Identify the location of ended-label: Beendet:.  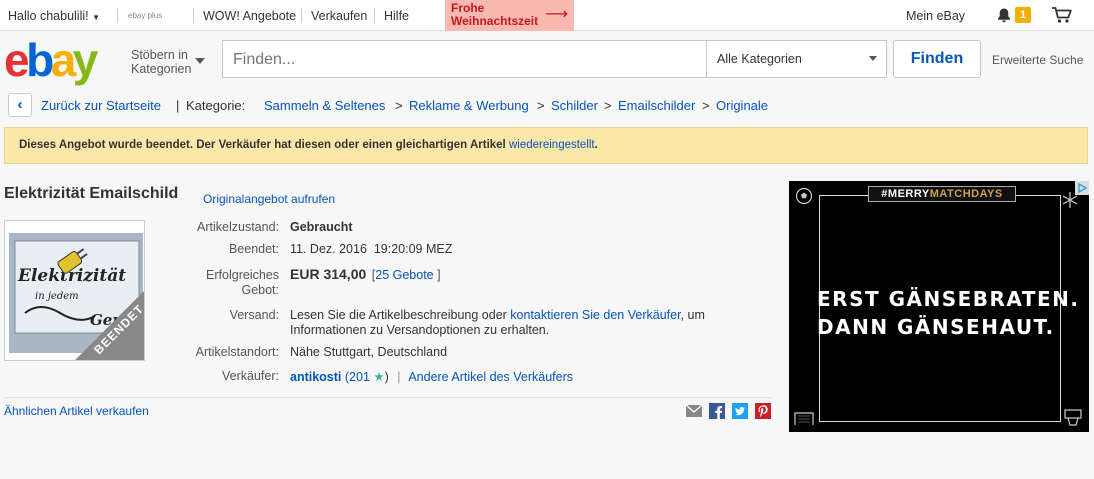
(253, 249).